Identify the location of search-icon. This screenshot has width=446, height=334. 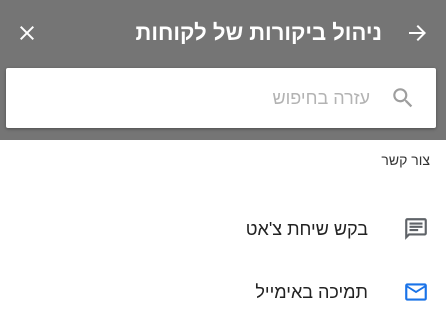
(403, 98).